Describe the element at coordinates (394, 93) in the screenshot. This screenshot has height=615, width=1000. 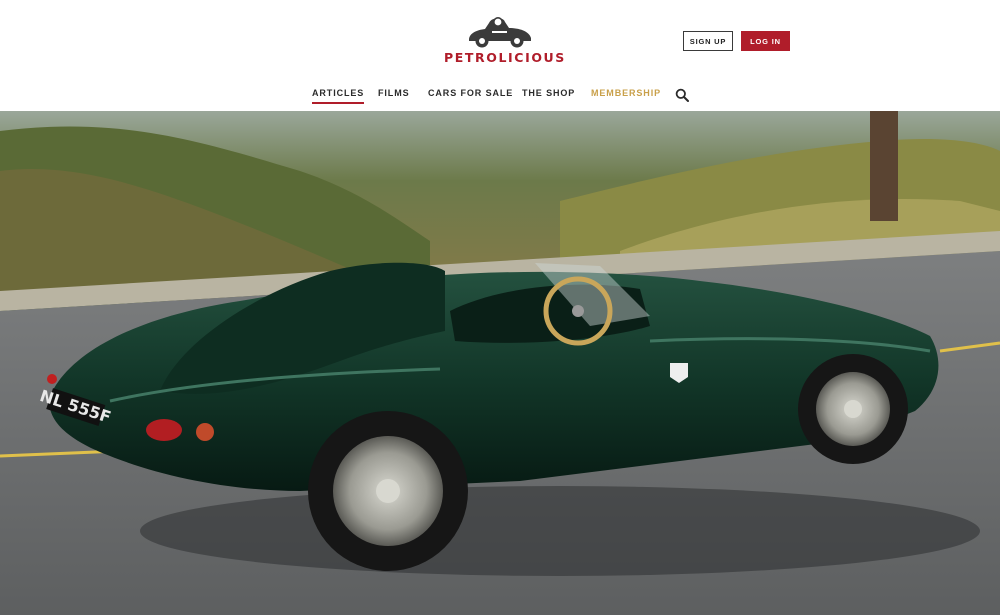
I see `nav-item-films: FILMS` at that location.